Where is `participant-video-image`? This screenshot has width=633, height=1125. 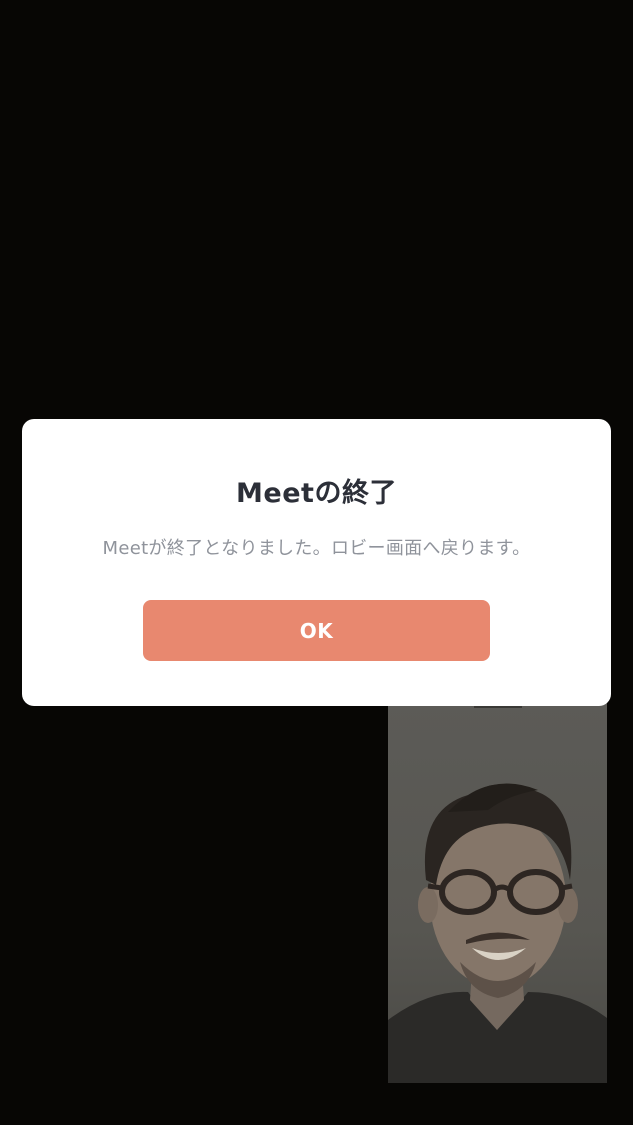
participant-video-image is located at coordinates (497, 933).